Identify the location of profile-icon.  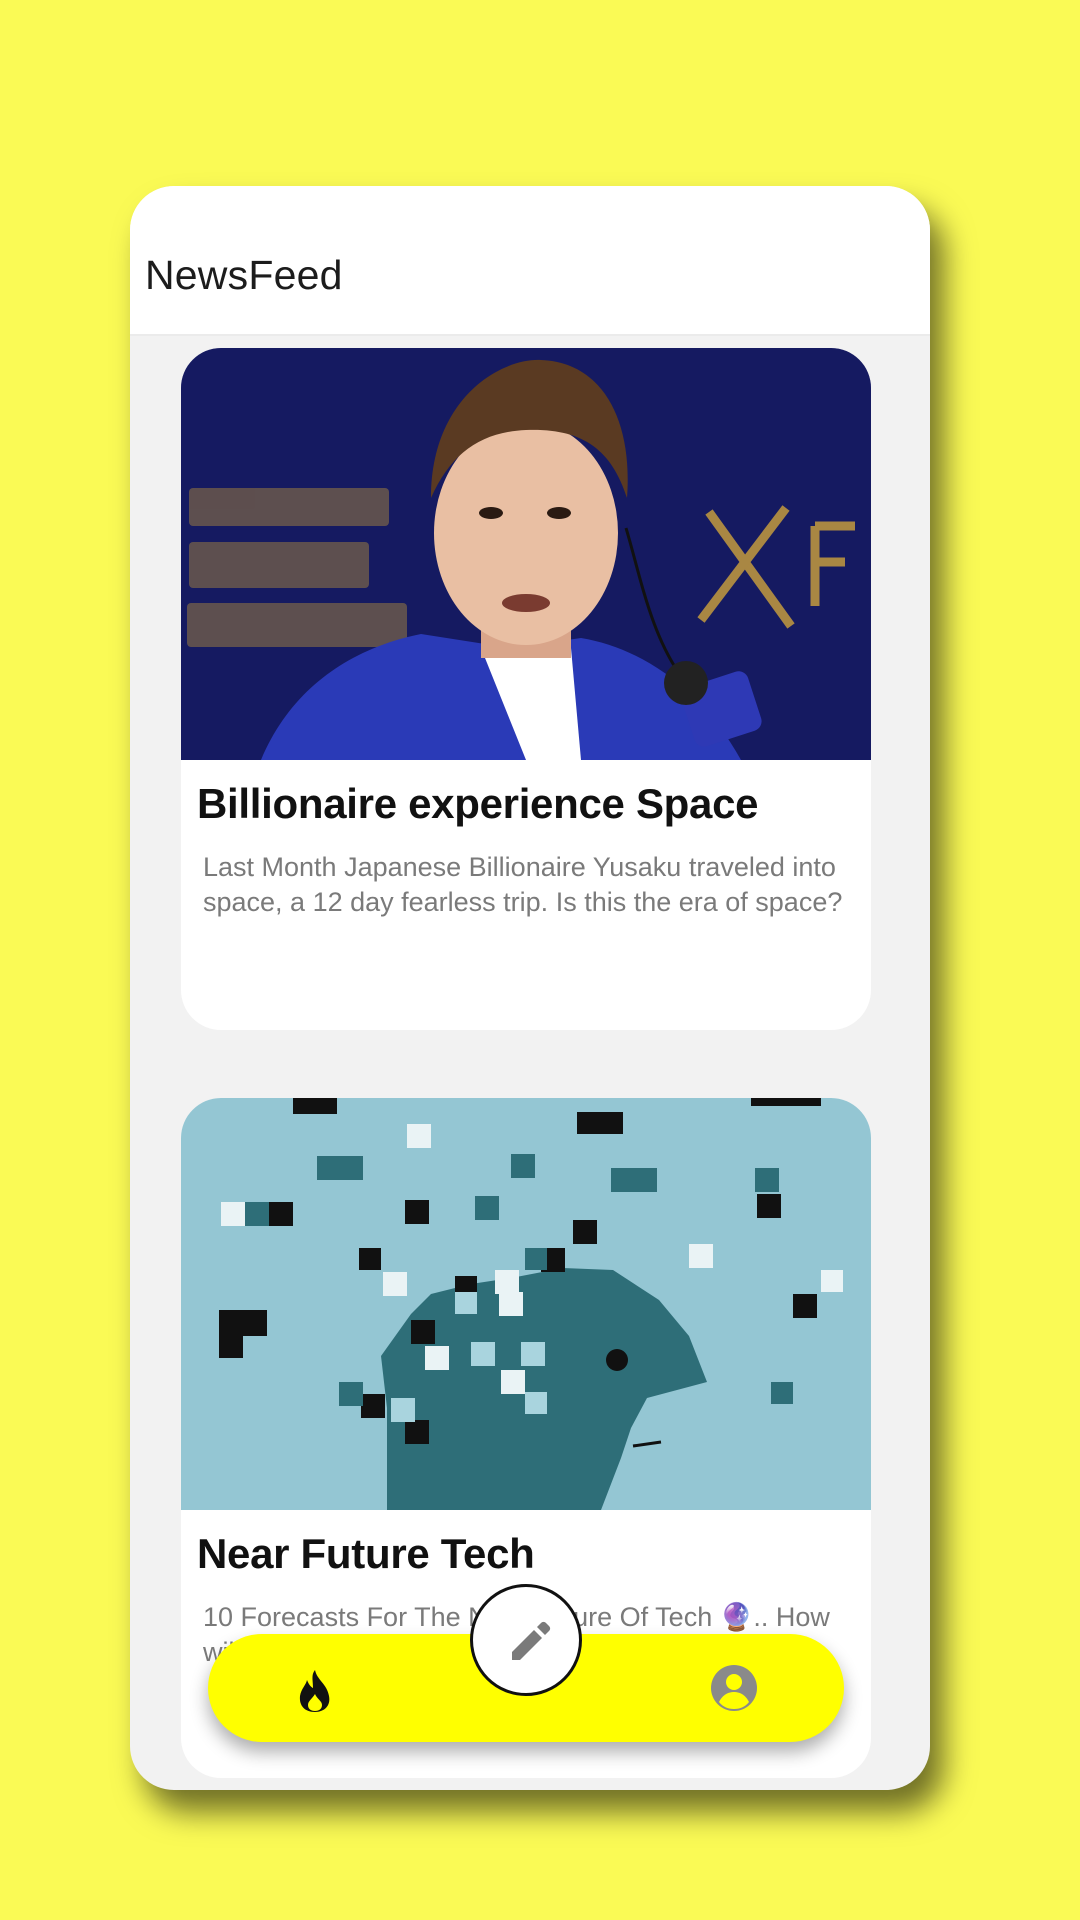
(734, 1688).